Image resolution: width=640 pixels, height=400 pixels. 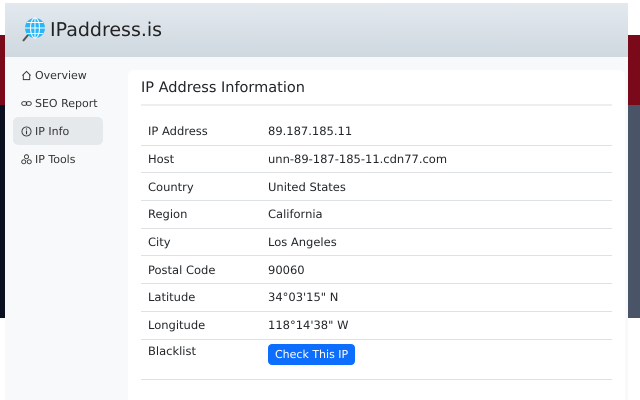 I want to click on field-label: City, so click(x=159, y=242).